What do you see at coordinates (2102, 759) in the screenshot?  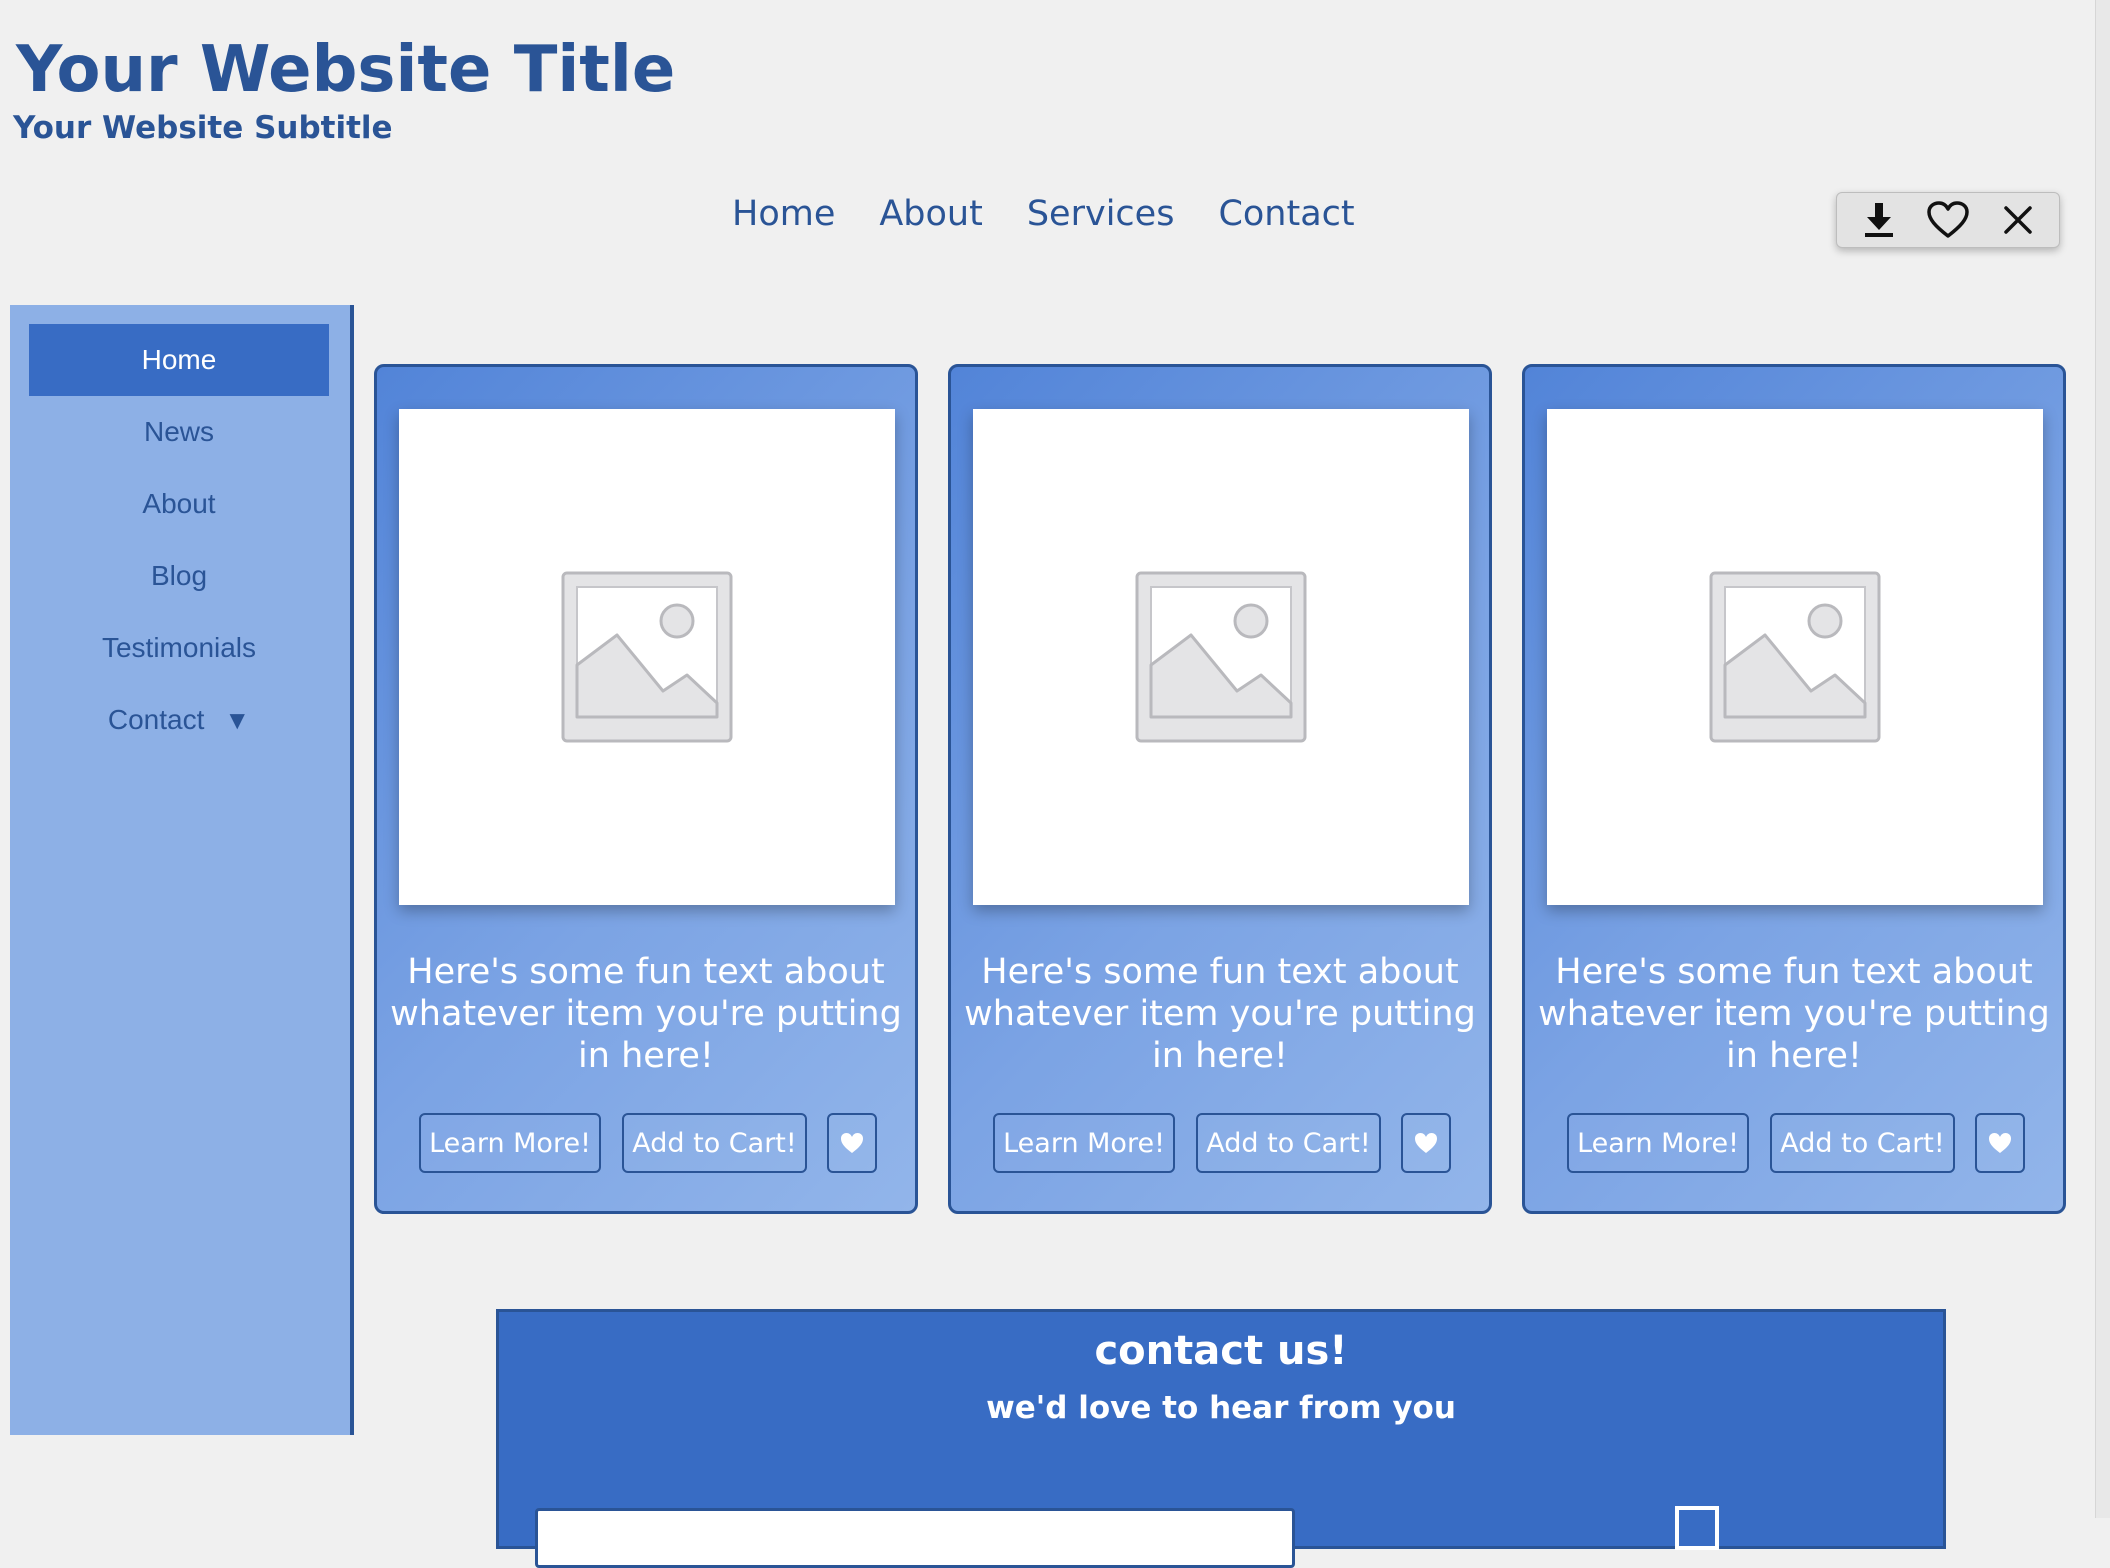 I see `scrollbar` at bounding box center [2102, 759].